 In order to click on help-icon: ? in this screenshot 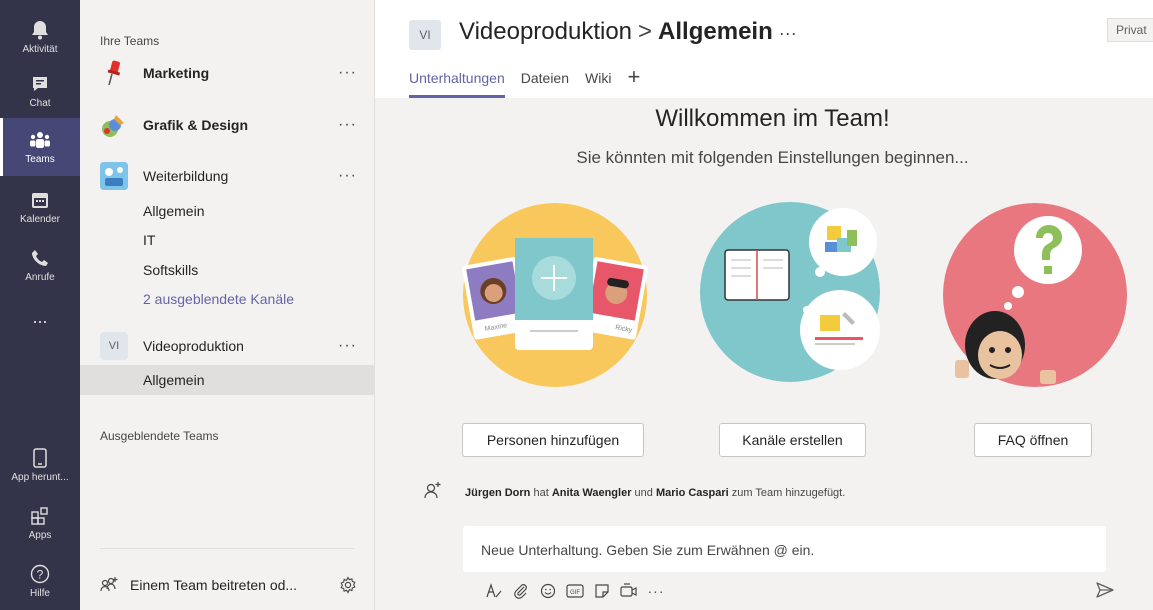, I will do `click(40, 574)`.